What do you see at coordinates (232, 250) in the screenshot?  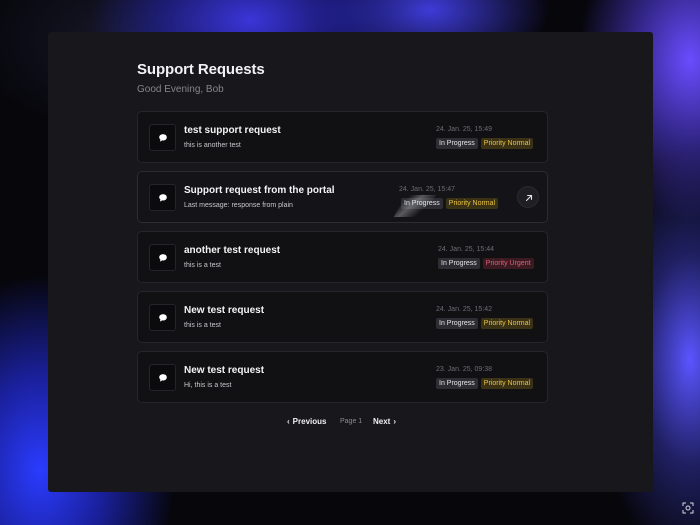 I see `request-title: another test request` at bounding box center [232, 250].